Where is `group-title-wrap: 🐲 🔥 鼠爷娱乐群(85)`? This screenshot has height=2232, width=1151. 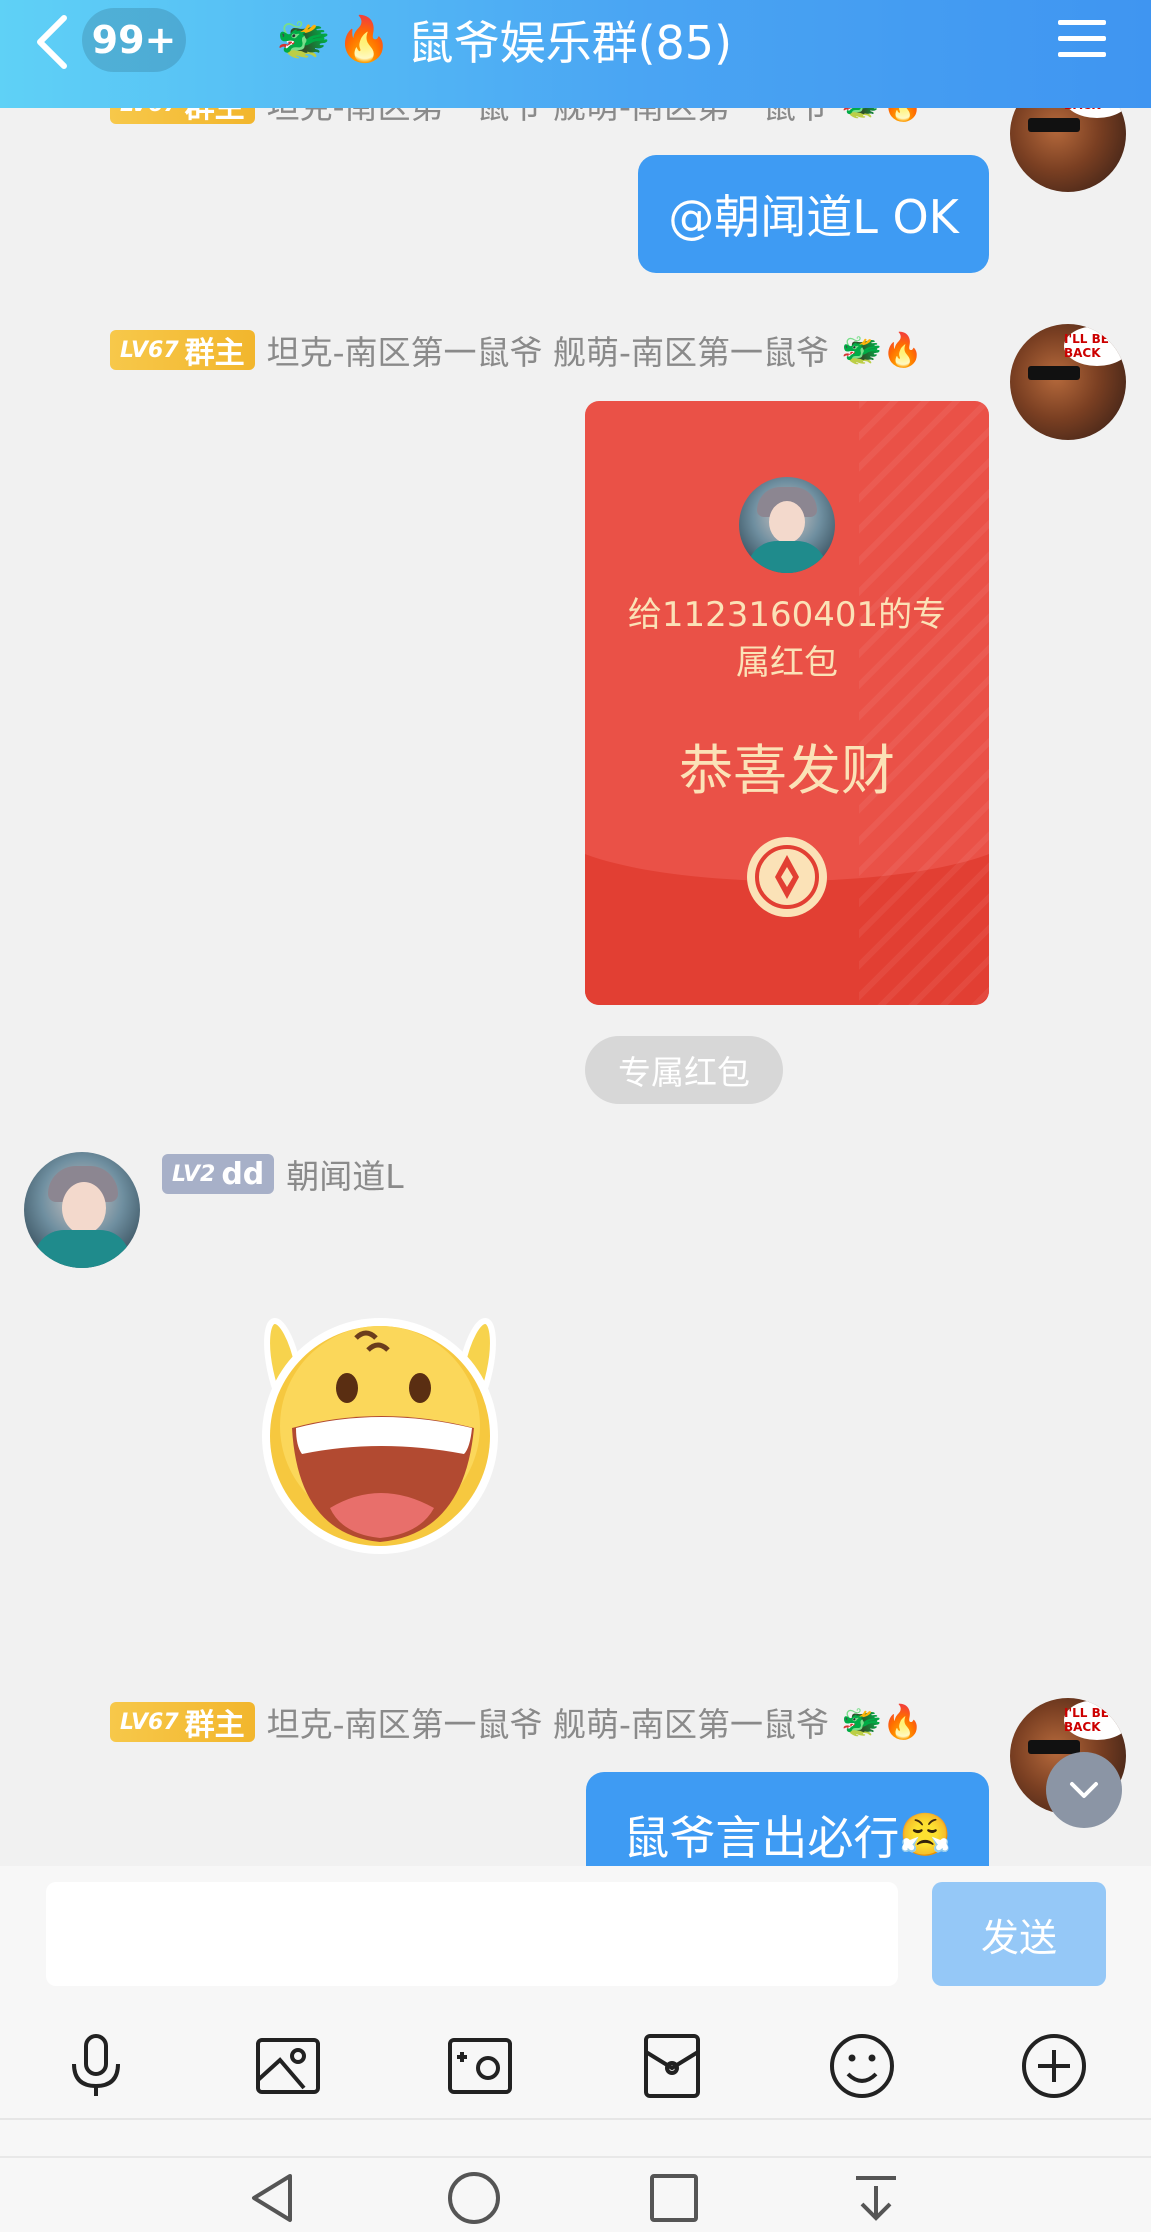
group-title-wrap: 🐲 🔥 鼠爷娱乐群(85) is located at coordinates (504, 40).